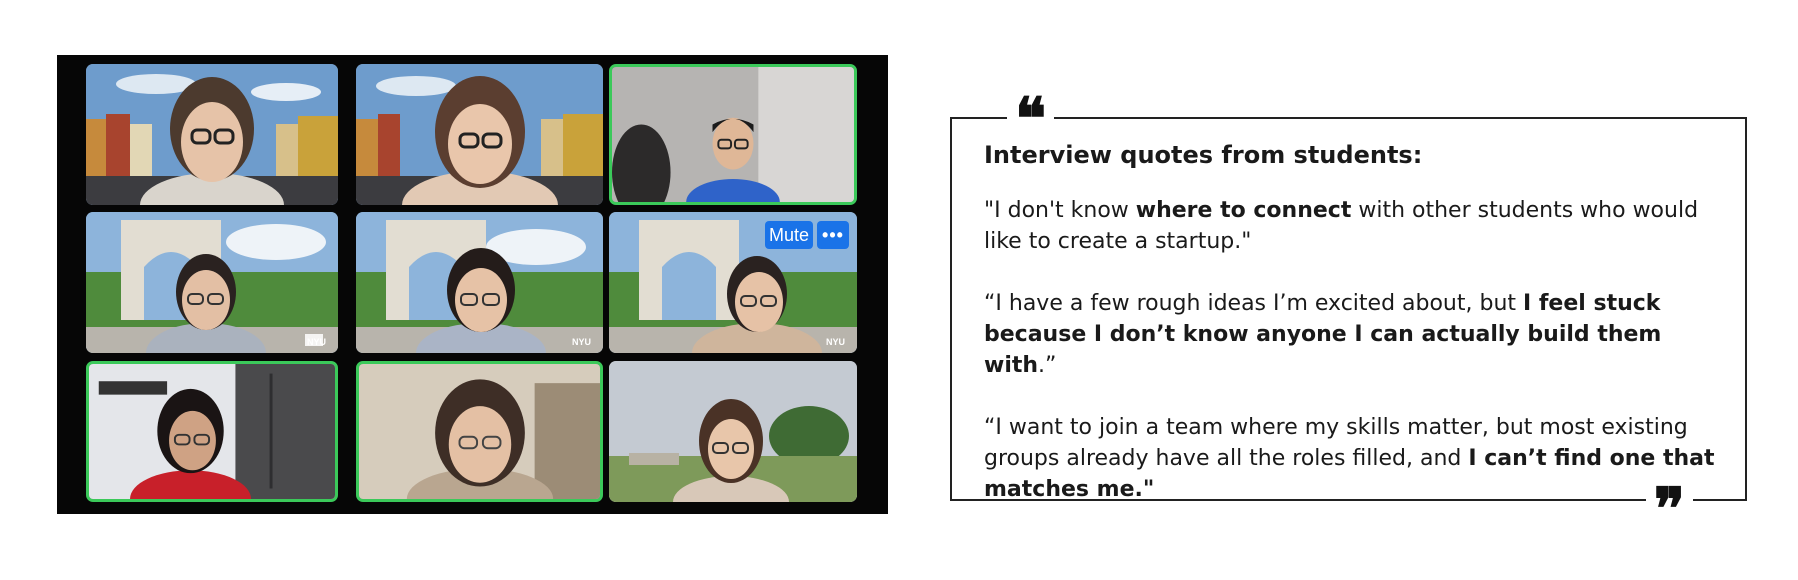  I want to click on open-quote-icon: ❝, so click(1031, 119).